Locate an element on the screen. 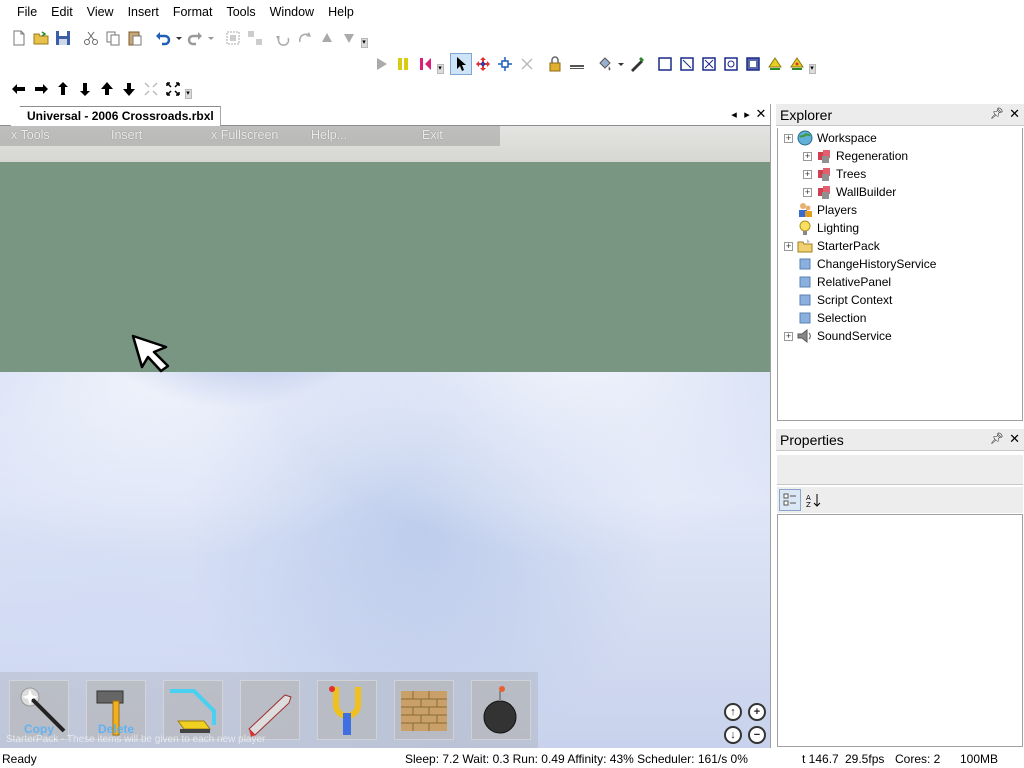  menu-format: Format is located at coordinates (193, 12).